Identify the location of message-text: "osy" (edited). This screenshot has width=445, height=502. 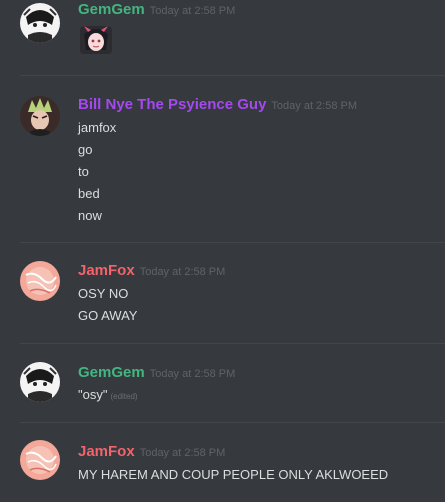
(108, 394).